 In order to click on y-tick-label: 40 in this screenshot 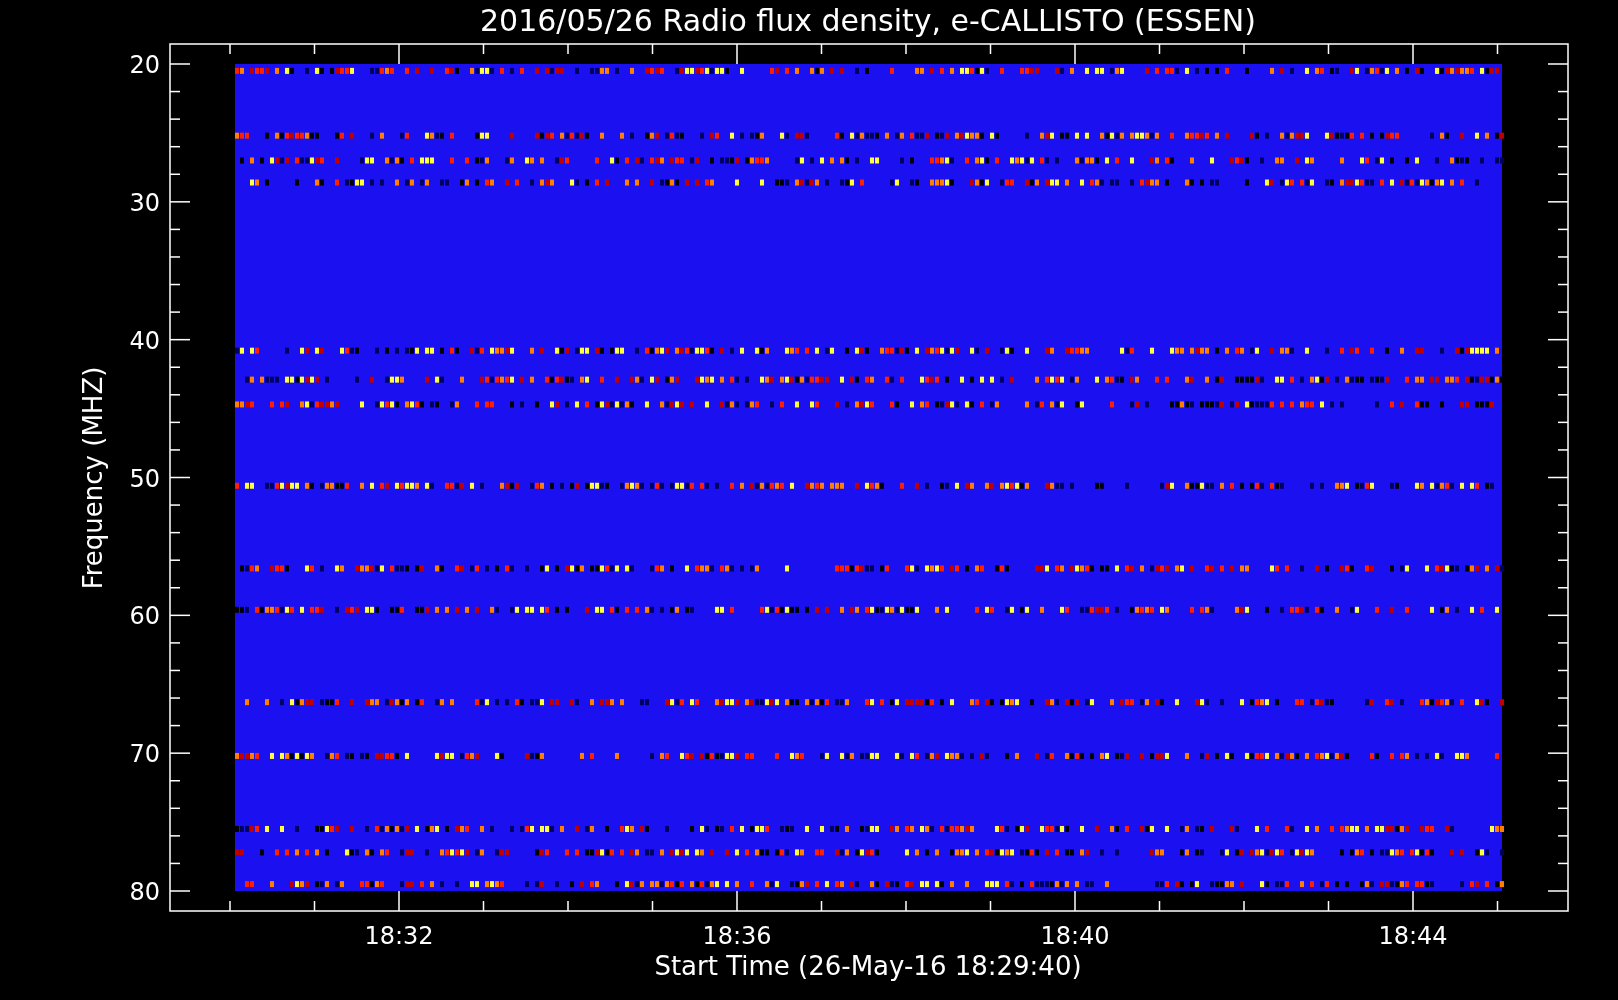, I will do `click(144, 340)`.